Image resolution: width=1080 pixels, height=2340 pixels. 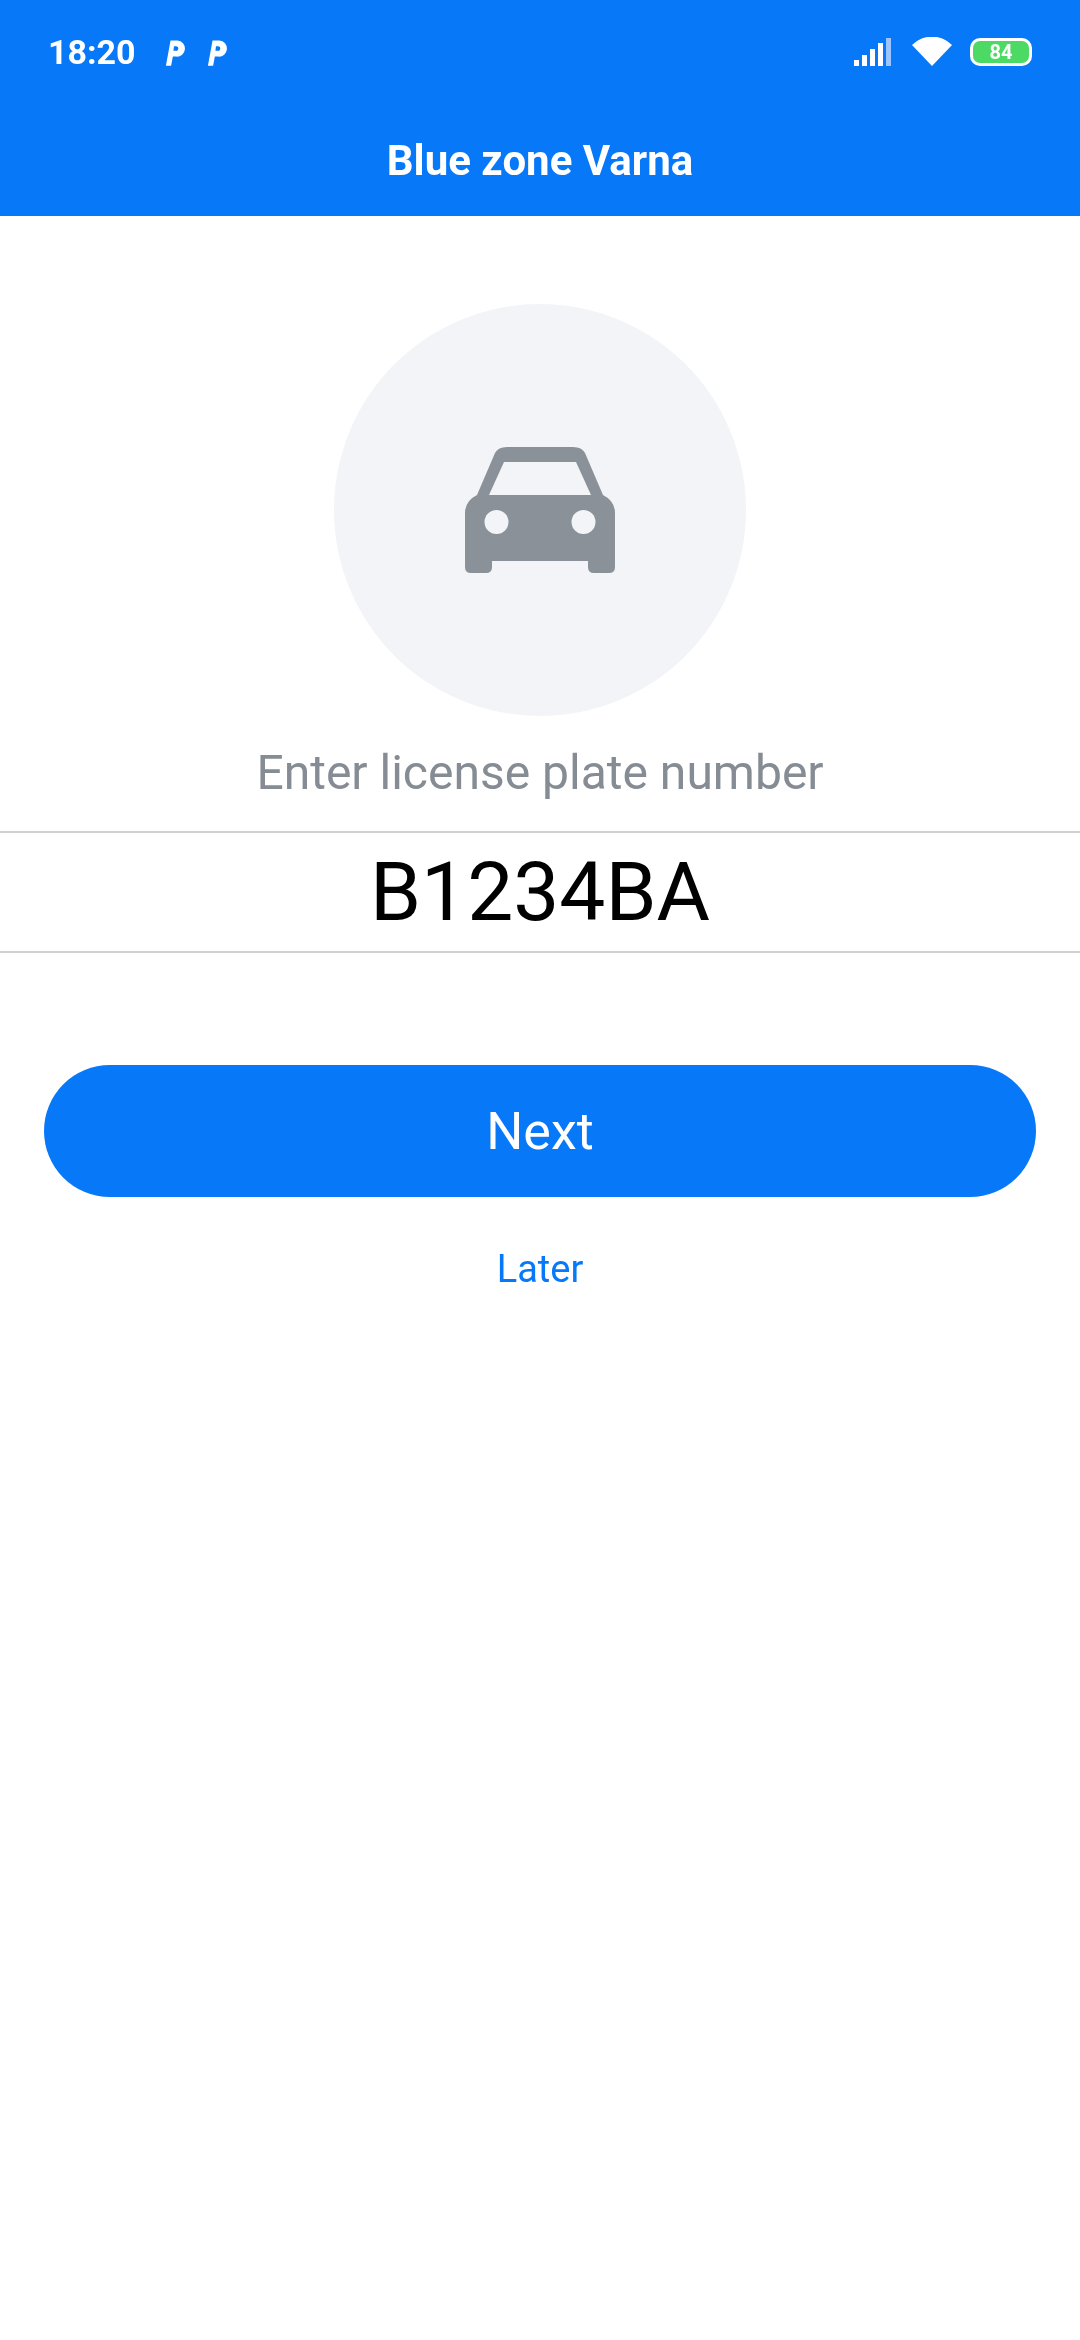 I want to click on wifi-icon, so click(x=932, y=52).